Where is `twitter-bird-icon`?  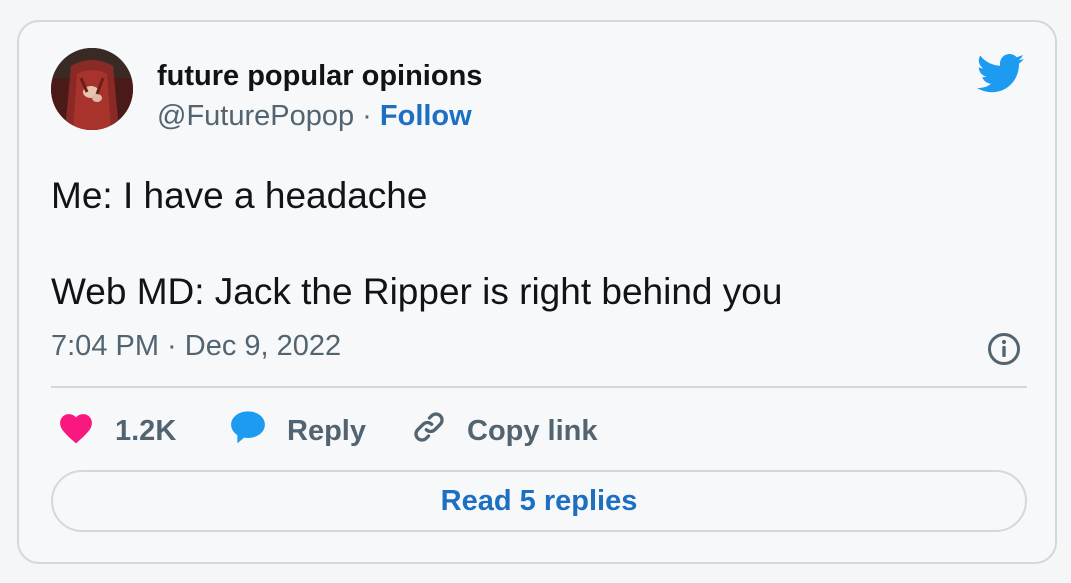
twitter-bird-icon is located at coordinates (1000, 74).